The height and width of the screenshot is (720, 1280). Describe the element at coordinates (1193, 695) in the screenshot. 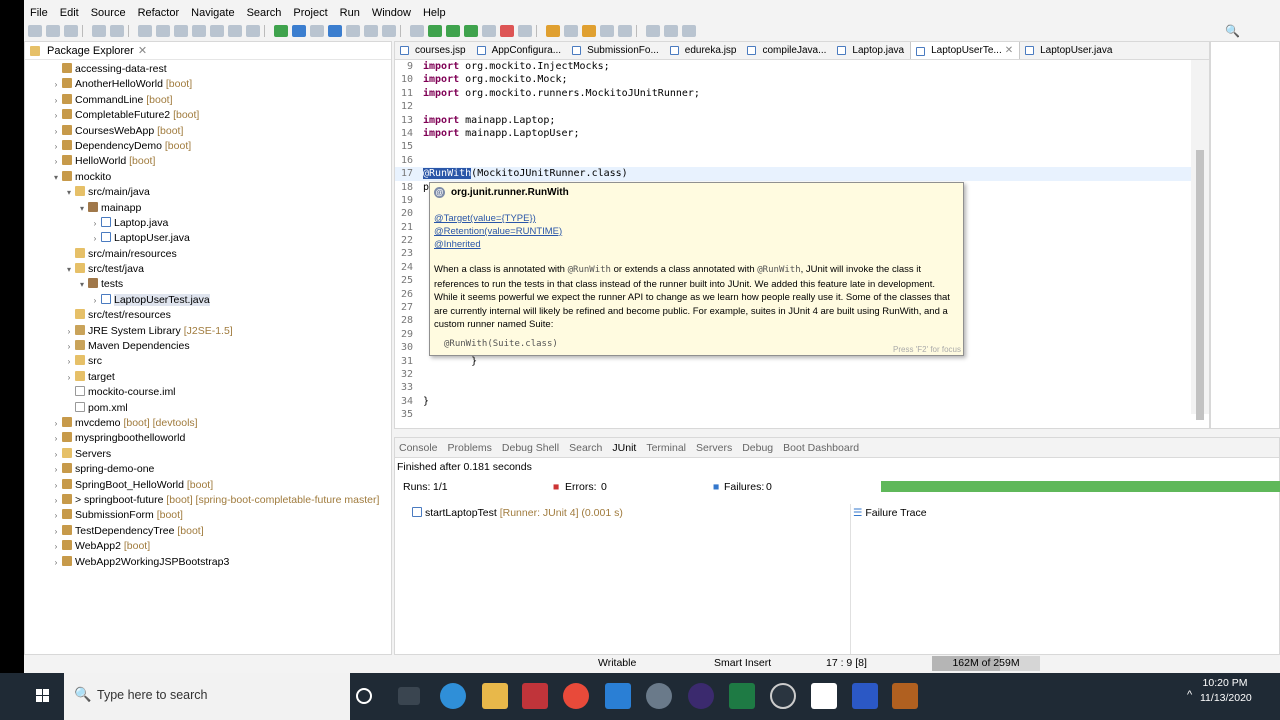

I see `chevron-up-icon: ^` at that location.